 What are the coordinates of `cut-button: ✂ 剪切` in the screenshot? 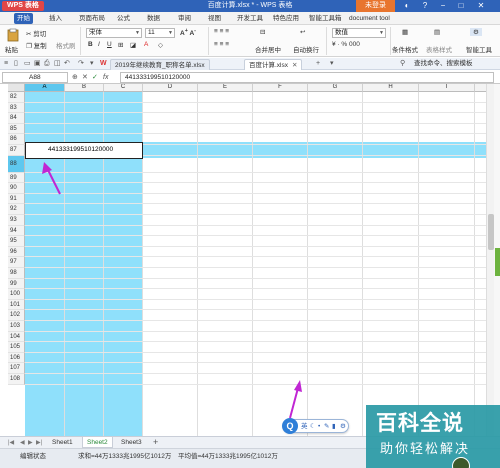 It's located at (36, 33).